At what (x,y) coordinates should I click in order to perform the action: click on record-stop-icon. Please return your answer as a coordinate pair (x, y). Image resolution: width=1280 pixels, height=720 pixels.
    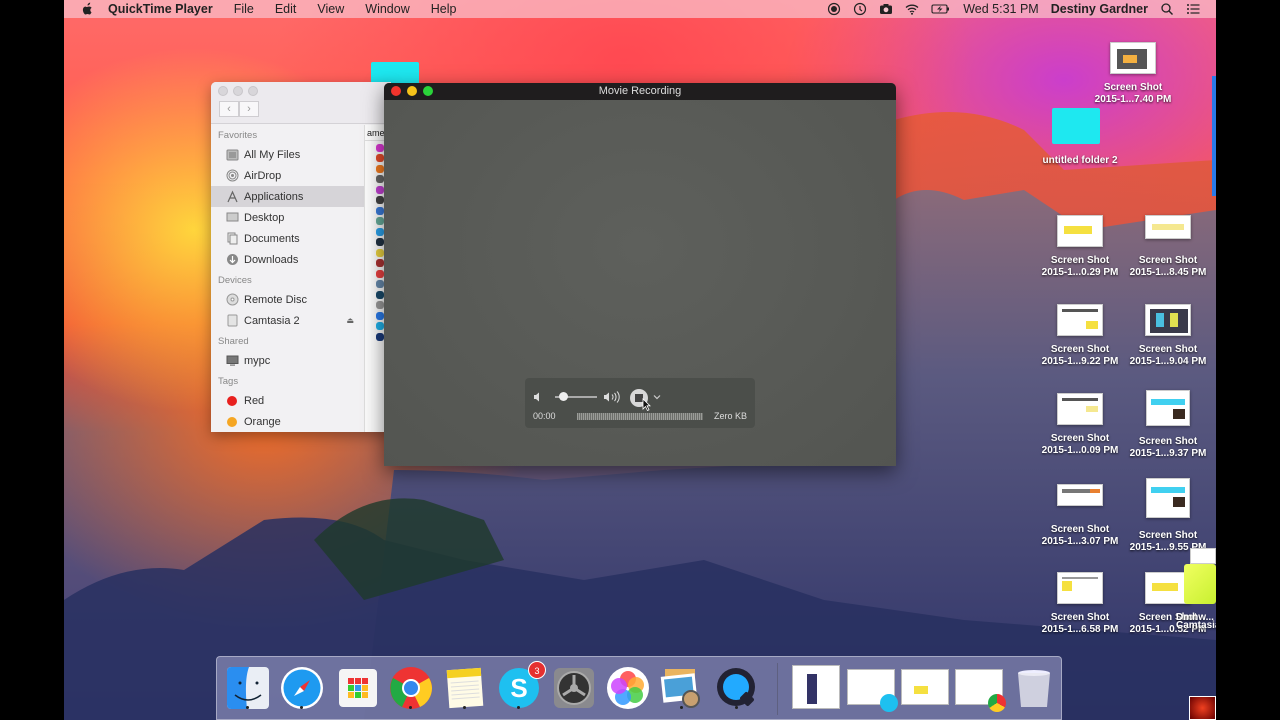
    Looking at the image, I should click on (834, 9).